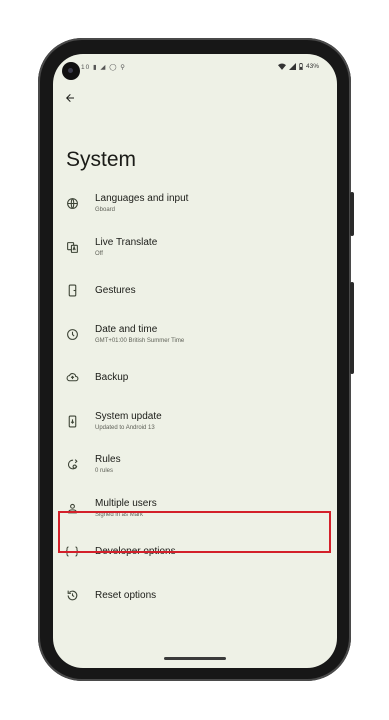 This screenshot has height=720, width=389. Describe the element at coordinates (108, 460) in the screenshot. I see `settings-item-title: Rules` at that location.